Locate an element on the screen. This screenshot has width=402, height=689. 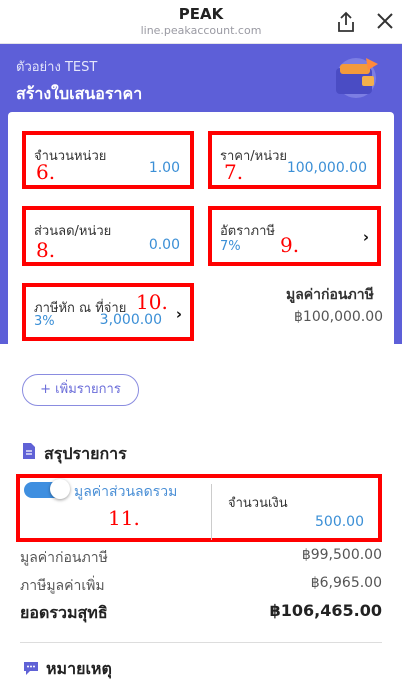
wht-value: 3,000.00 is located at coordinates (130, 320).